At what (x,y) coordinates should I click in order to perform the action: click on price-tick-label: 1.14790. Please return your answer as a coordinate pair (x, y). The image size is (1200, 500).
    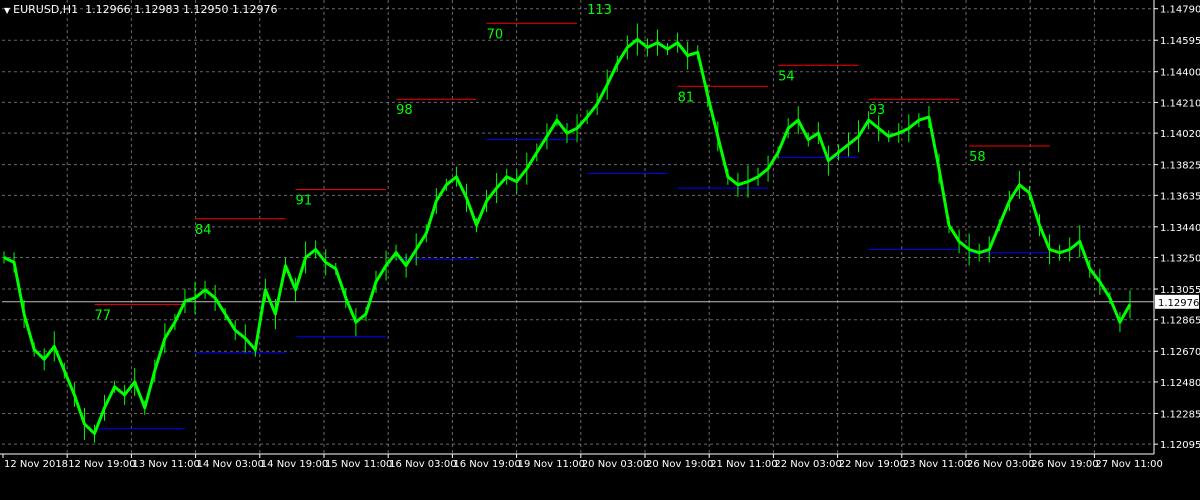
    Looking at the image, I should click on (1180, 10).